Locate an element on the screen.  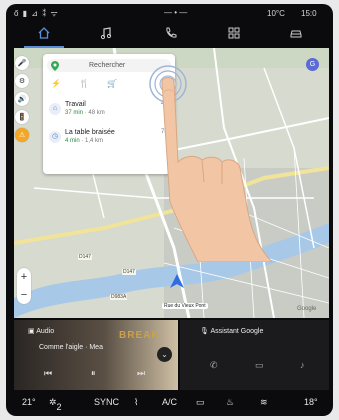
defrost-icon: ⌇ is located at coordinates (136, 402).